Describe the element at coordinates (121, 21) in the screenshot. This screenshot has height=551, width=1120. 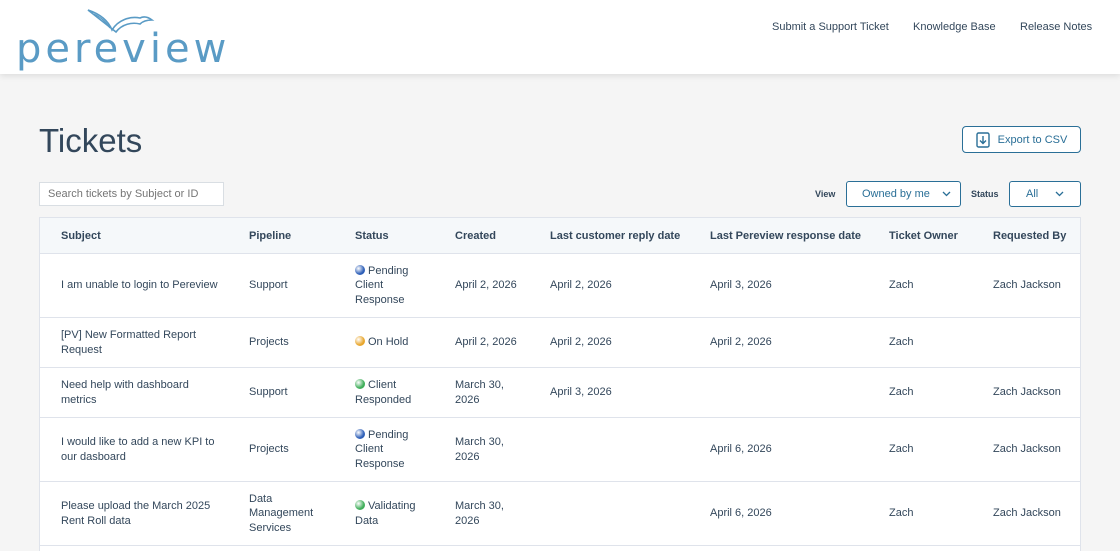
I see `bird-logo-icon` at that location.